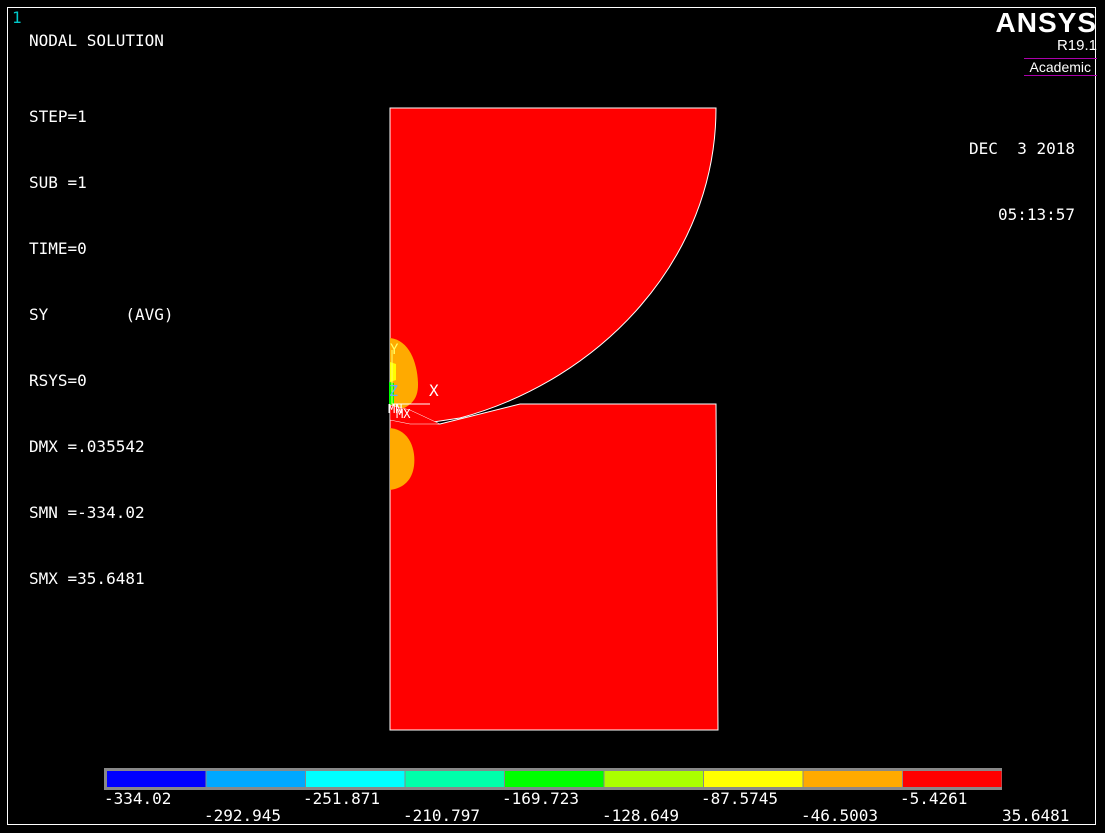 The height and width of the screenshot is (833, 1105). Describe the element at coordinates (243, 815) in the screenshot. I see `legend-label-lower: -292.945` at that location.